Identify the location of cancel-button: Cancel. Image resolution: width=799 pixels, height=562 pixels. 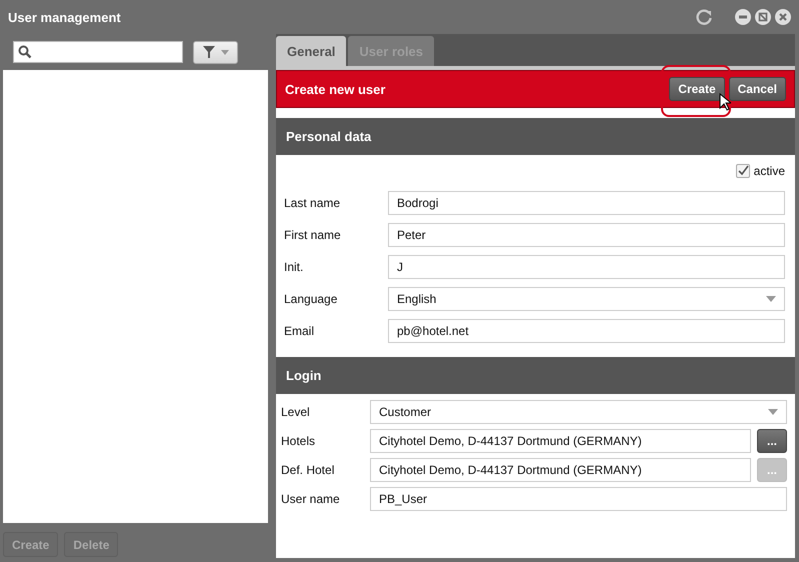
(757, 89).